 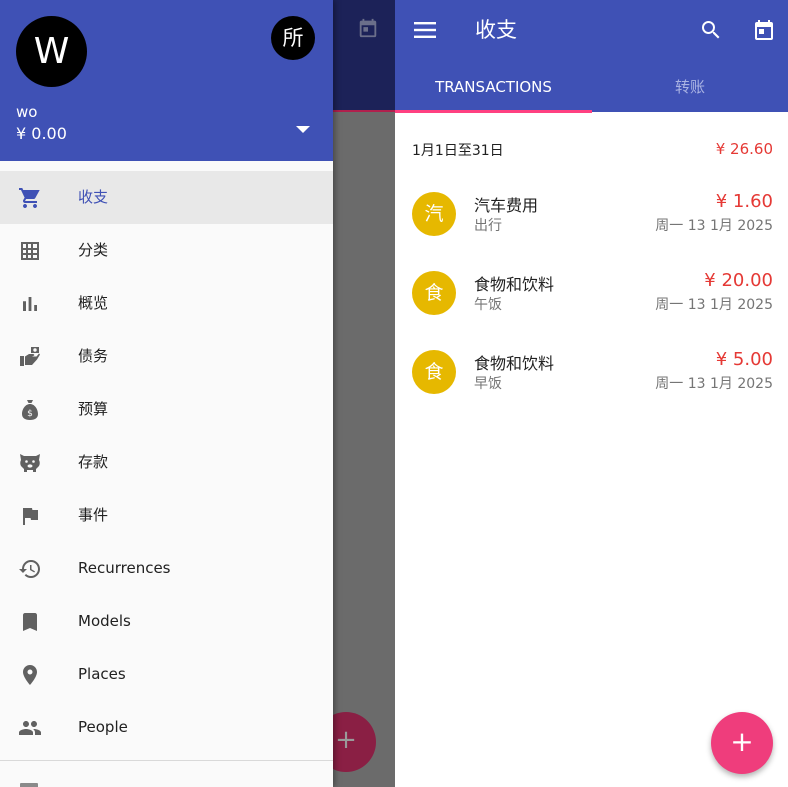 What do you see at coordinates (93, 197) in the screenshot?
I see `nav-label: 收支` at bounding box center [93, 197].